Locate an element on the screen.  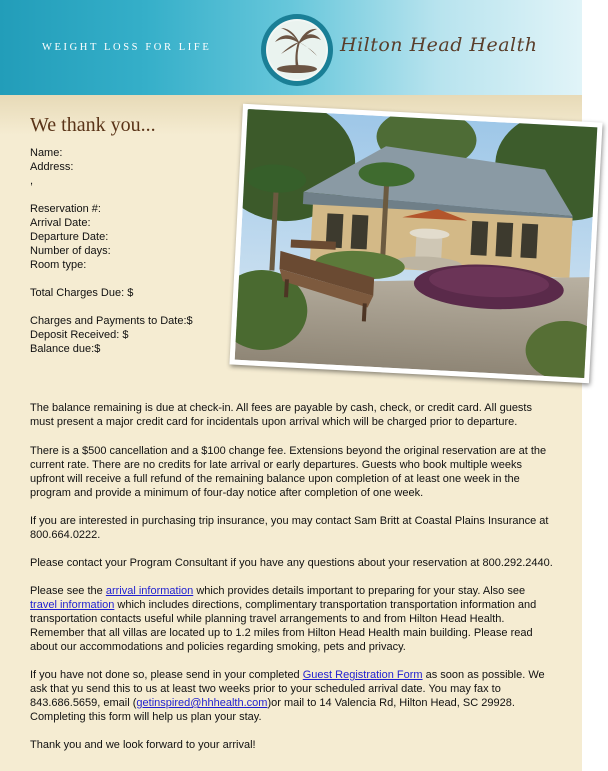
header-banner: WEIGHT LOSS FOR LIFE Hilton Head Health is located at coordinates (291, 47).